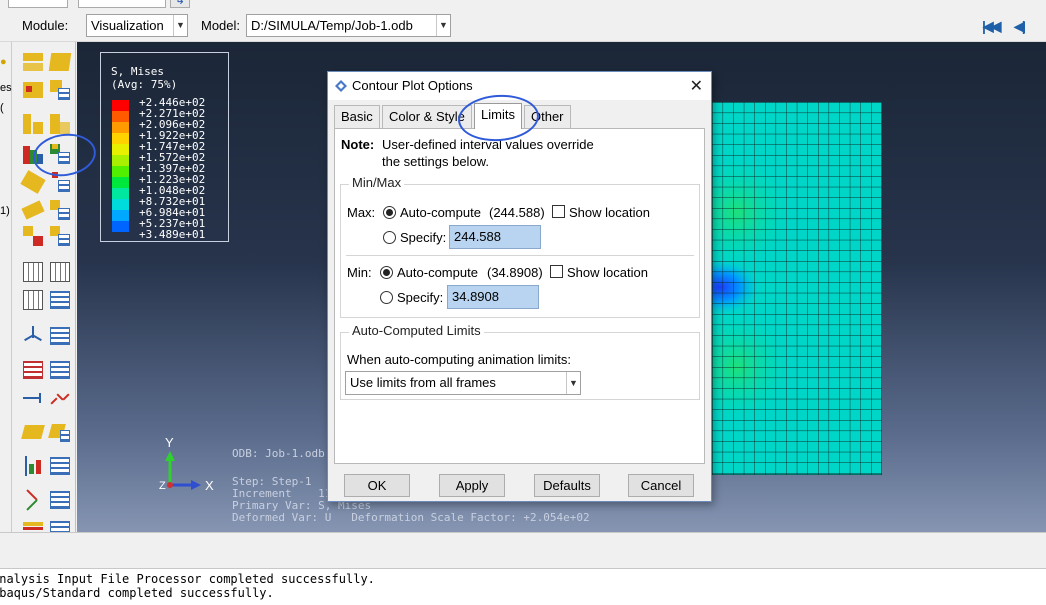 Image resolution: width=1046 pixels, height=605 pixels. Describe the element at coordinates (122, 4) in the screenshot. I see `toolbar-field-right` at that location.